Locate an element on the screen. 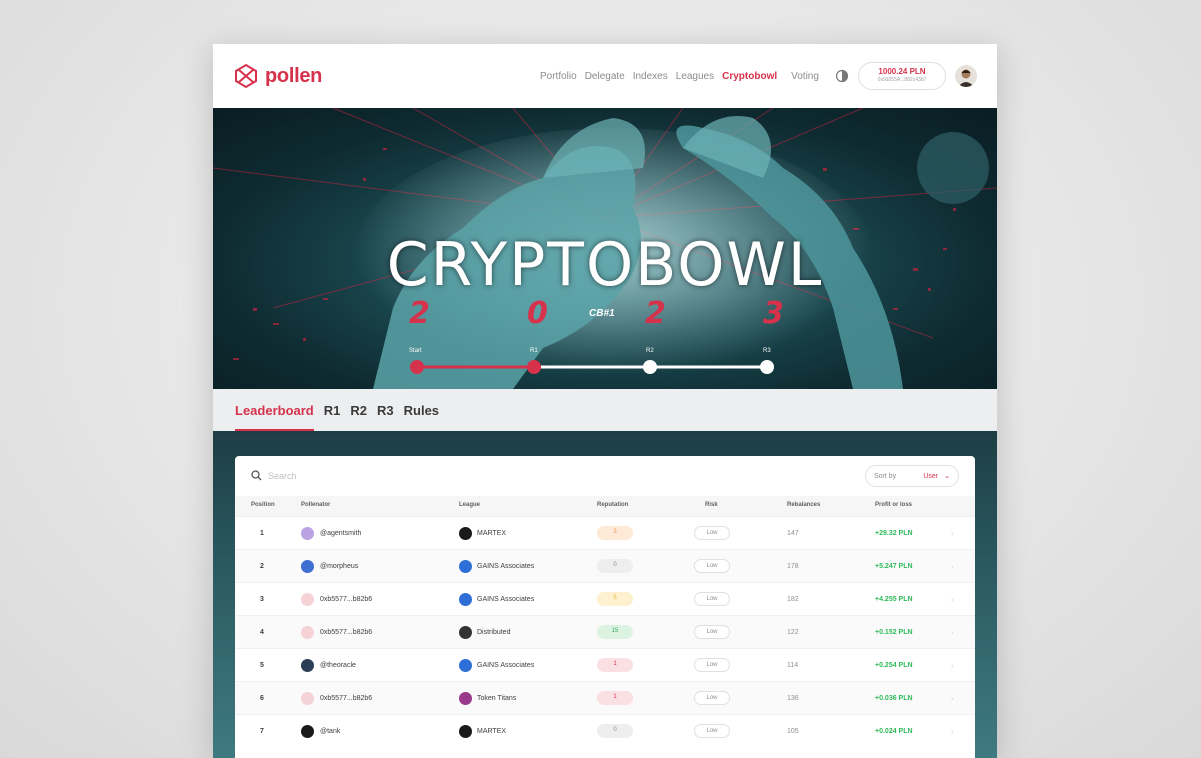  timeline-label-r2: R2 is located at coordinates (650, 351).